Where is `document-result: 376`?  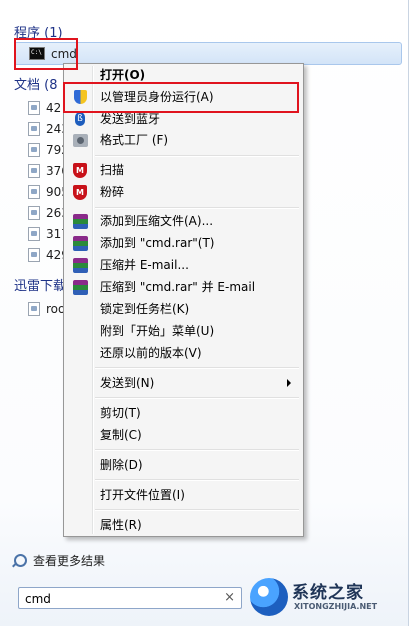
document-result: 376 is located at coordinates (40, 171).